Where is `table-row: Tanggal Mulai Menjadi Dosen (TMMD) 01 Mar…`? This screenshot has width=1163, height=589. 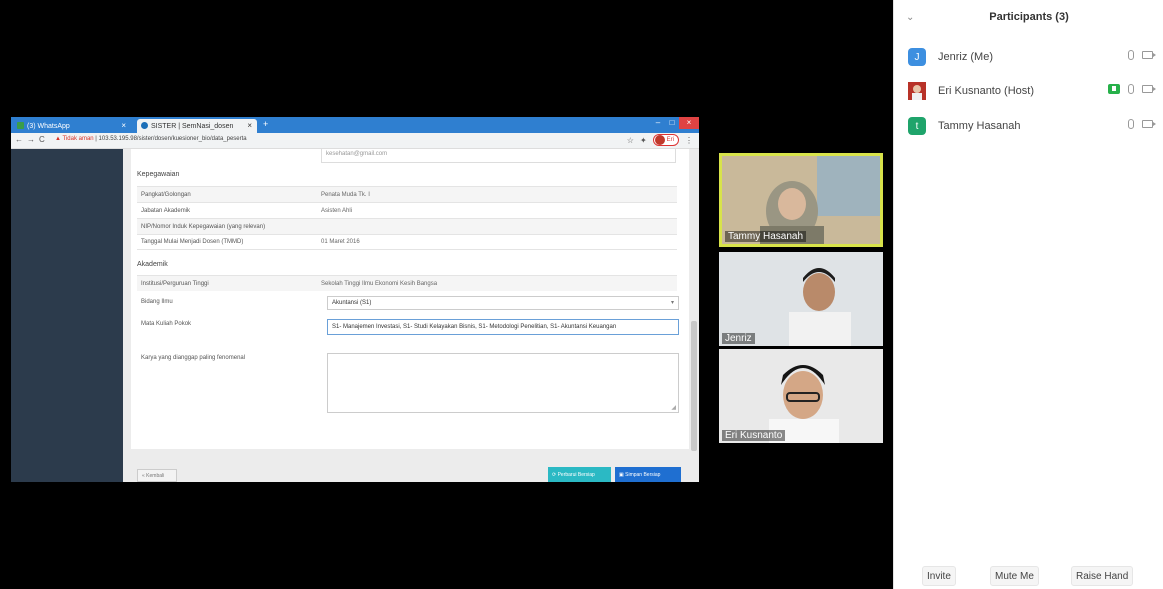 table-row: Tanggal Mulai Menjadi Dosen (TMMD) 01 Mar… is located at coordinates (407, 242).